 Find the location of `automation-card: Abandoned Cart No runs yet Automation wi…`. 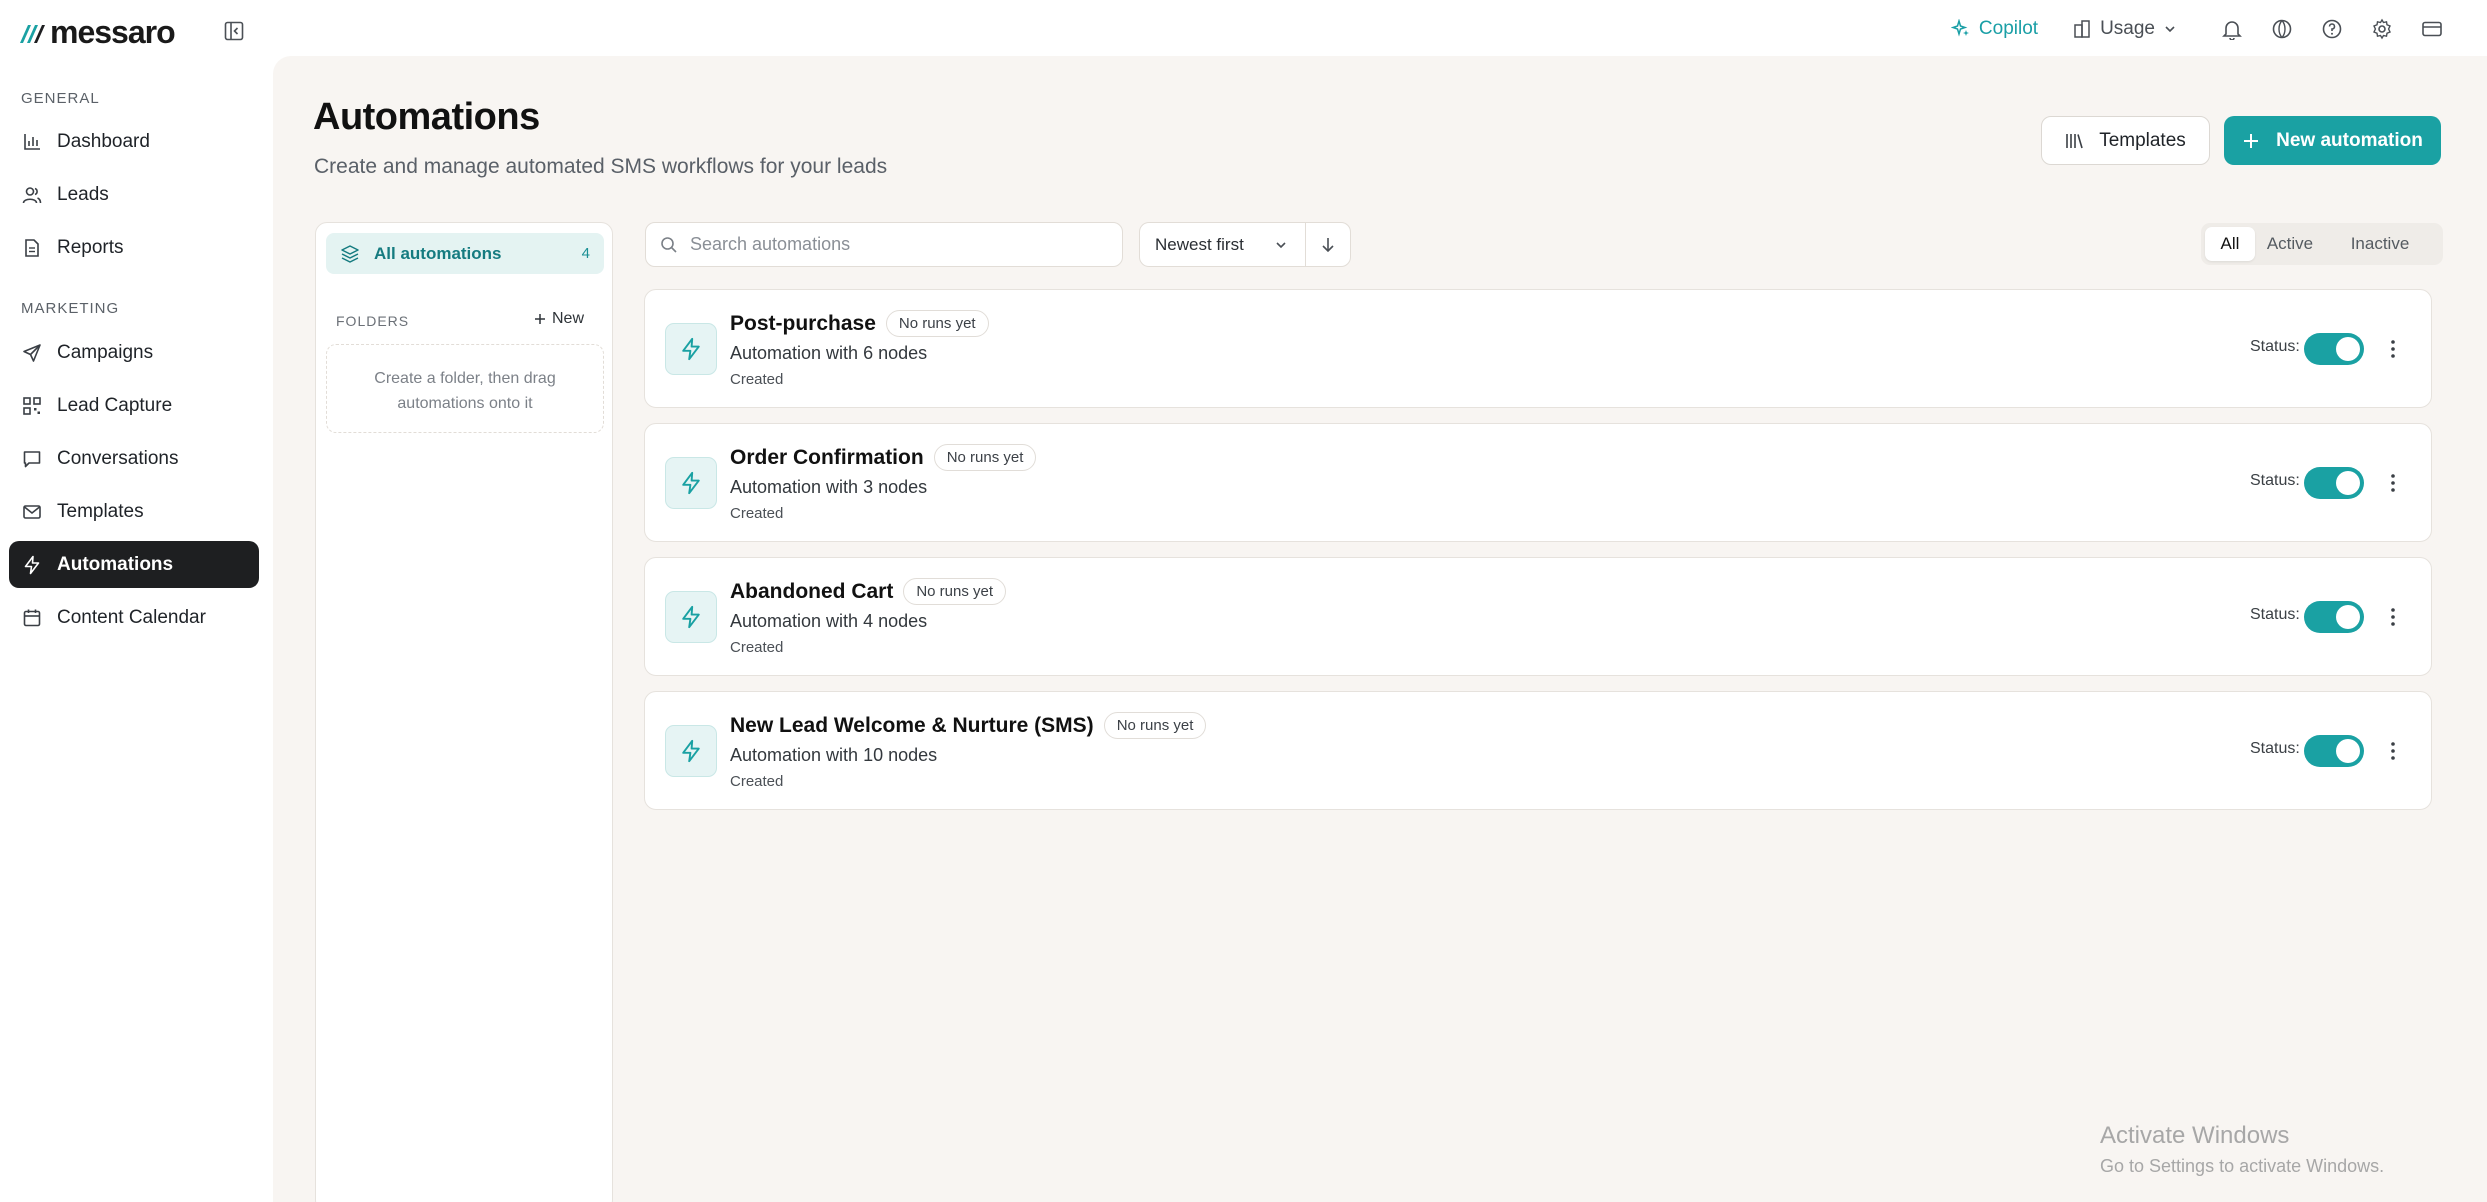

automation-card: Abandoned Cart No runs yet Automation wi… is located at coordinates (1538, 616).